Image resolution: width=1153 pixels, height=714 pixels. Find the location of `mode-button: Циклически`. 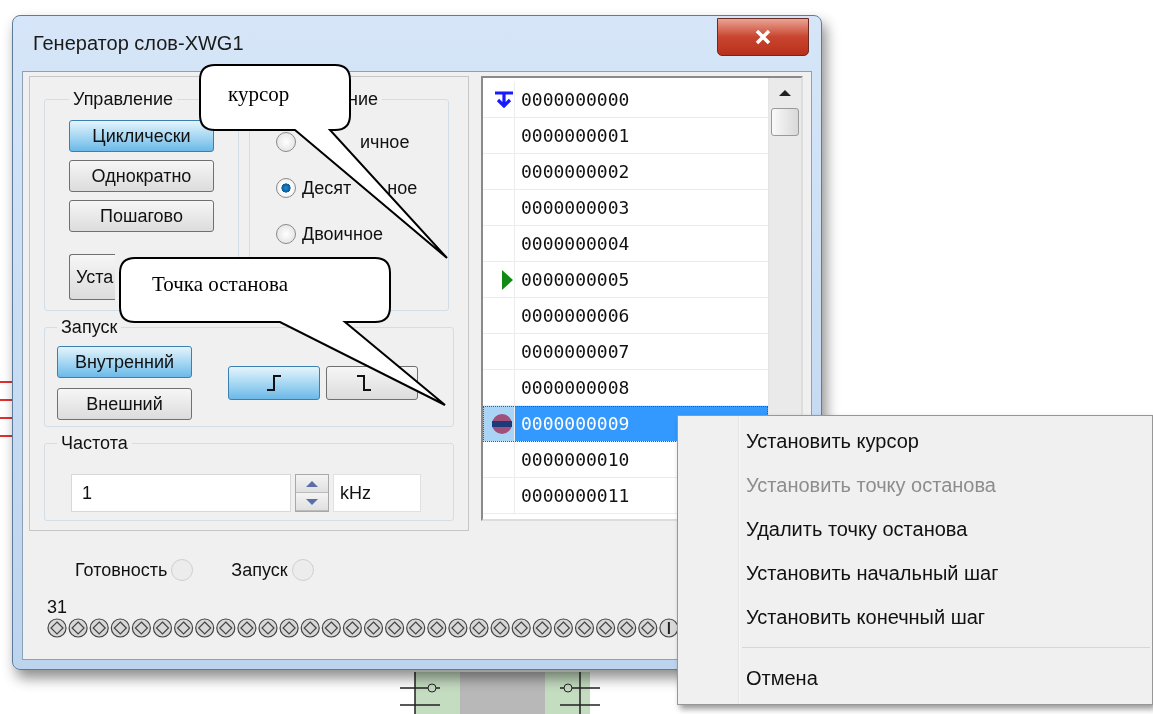

mode-button: Циклически is located at coordinates (141, 136).